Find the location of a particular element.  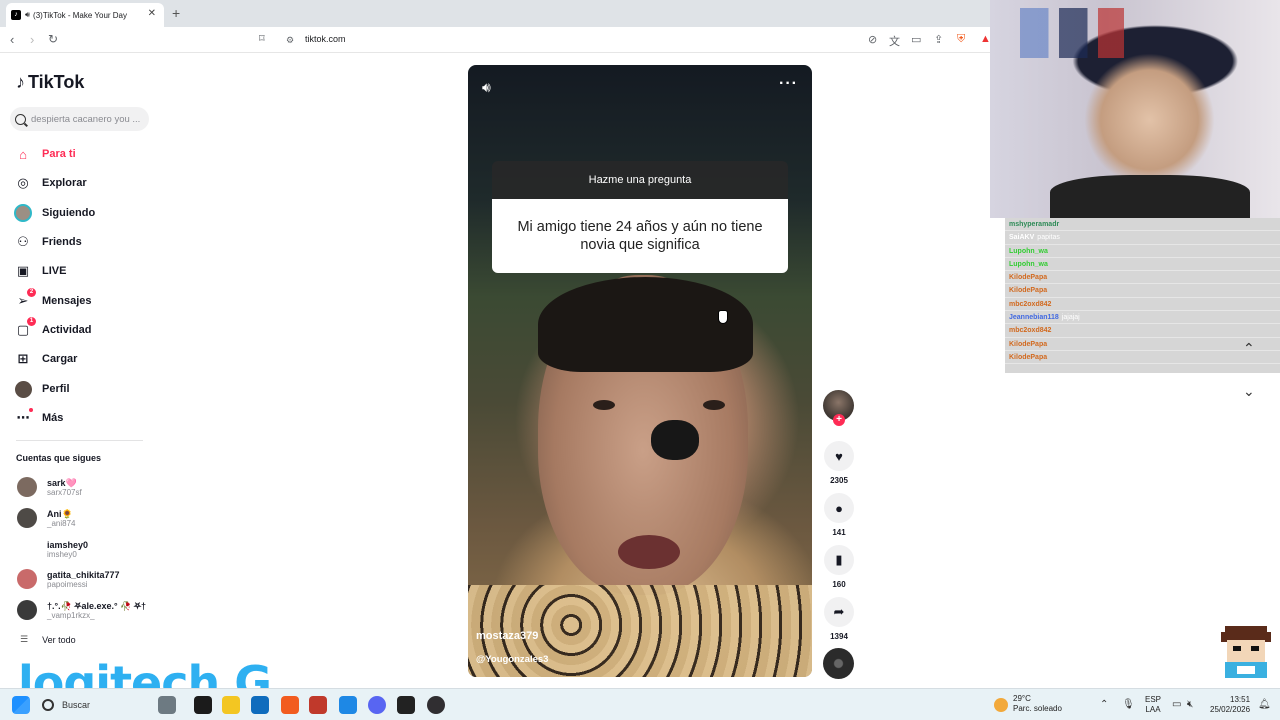

music-disc-icon is located at coordinates (838, 663).